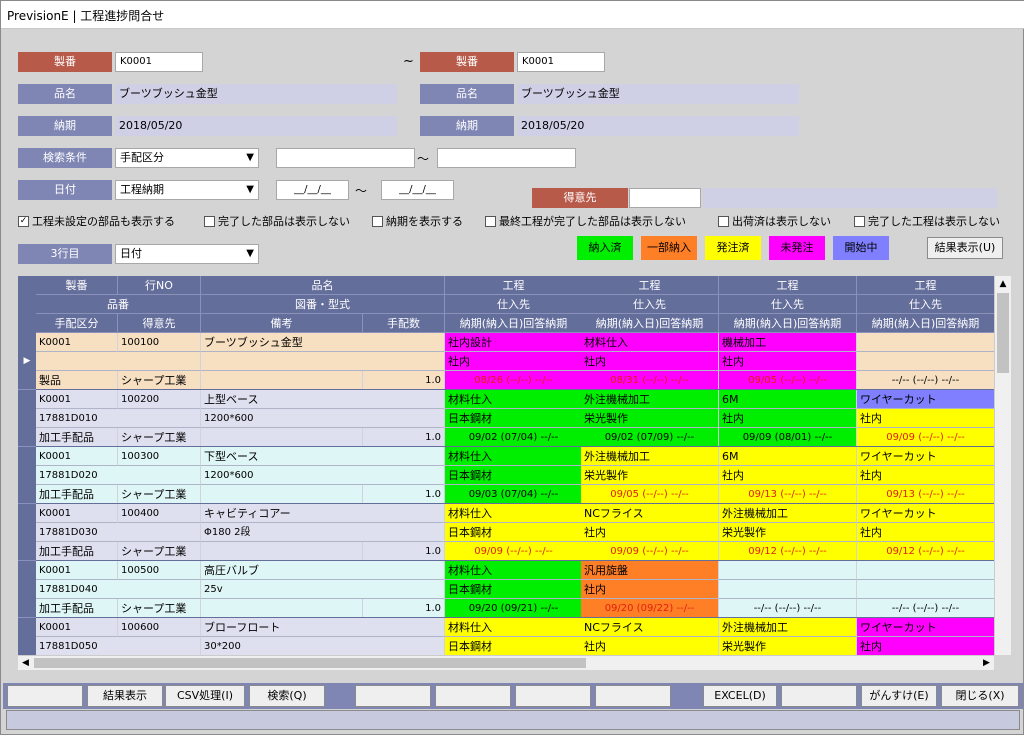 The height and width of the screenshot is (735, 1024). I want to click on checkbox-hide-completed-parts: 完了した部品は表示しない, so click(277, 221).